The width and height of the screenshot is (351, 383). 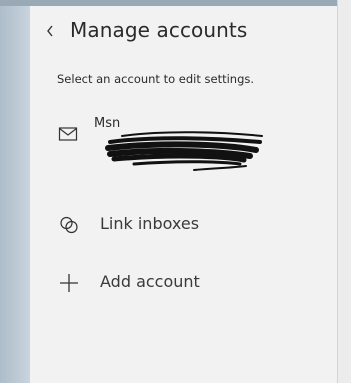 I want to click on page-title: Manage accounts, so click(x=159, y=30).